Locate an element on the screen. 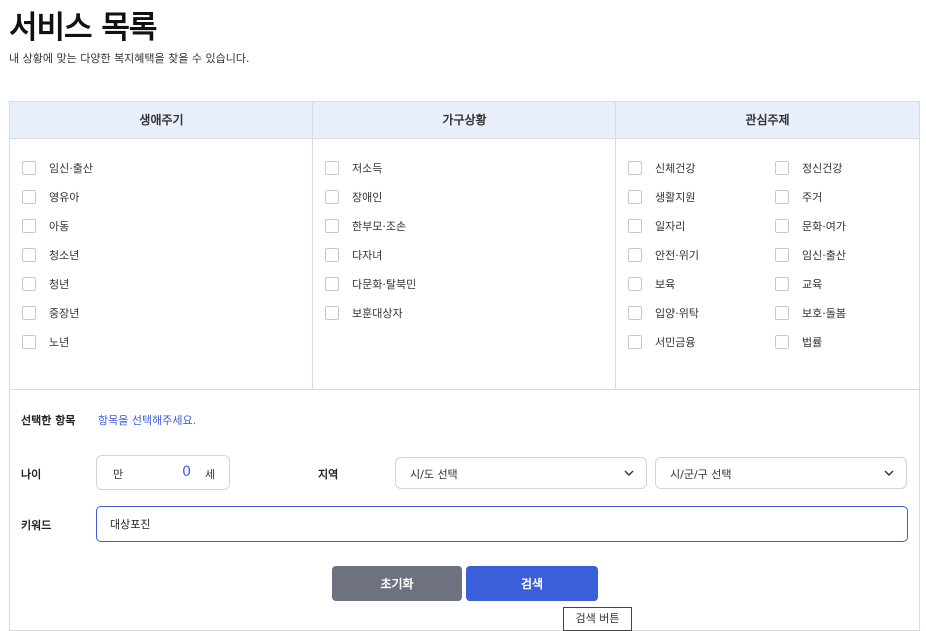 The height and width of the screenshot is (631, 926). option-interest: 주거 is located at coordinates (798, 197).